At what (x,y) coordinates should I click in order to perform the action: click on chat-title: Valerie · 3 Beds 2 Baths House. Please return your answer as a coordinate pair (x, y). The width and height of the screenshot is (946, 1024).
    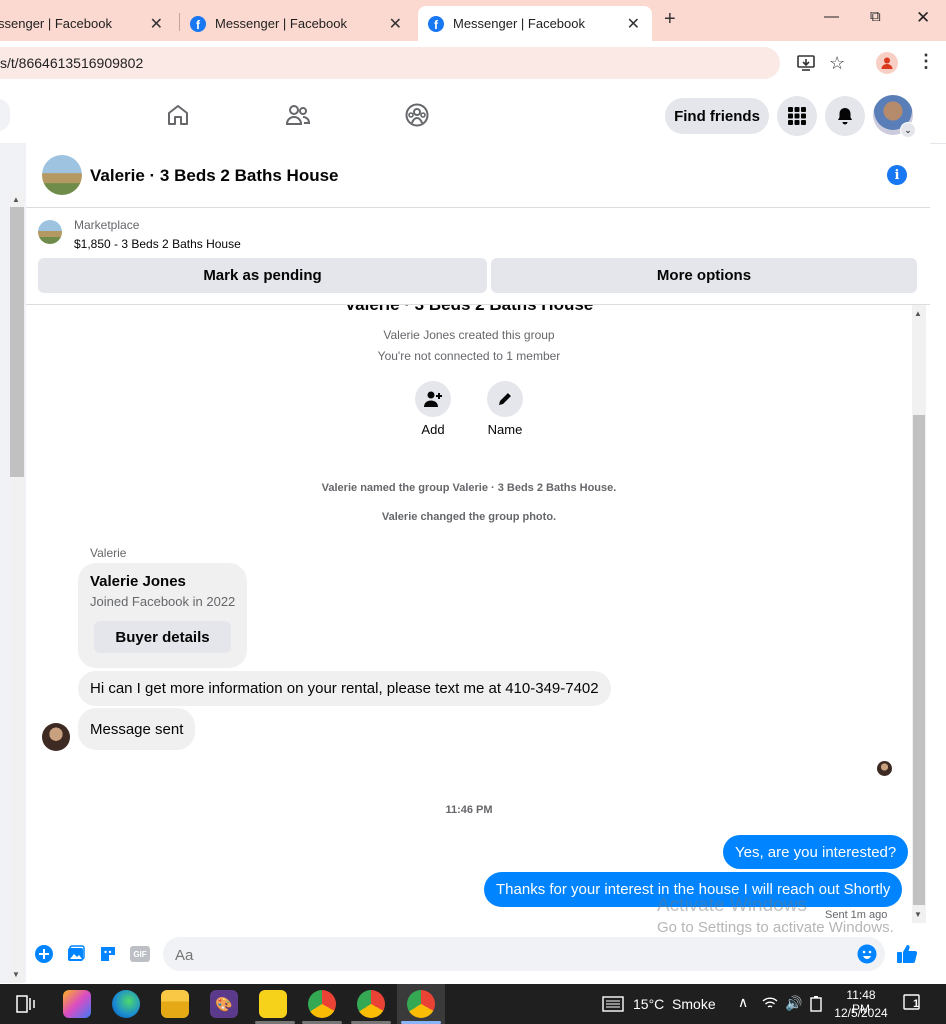
    Looking at the image, I should click on (214, 176).